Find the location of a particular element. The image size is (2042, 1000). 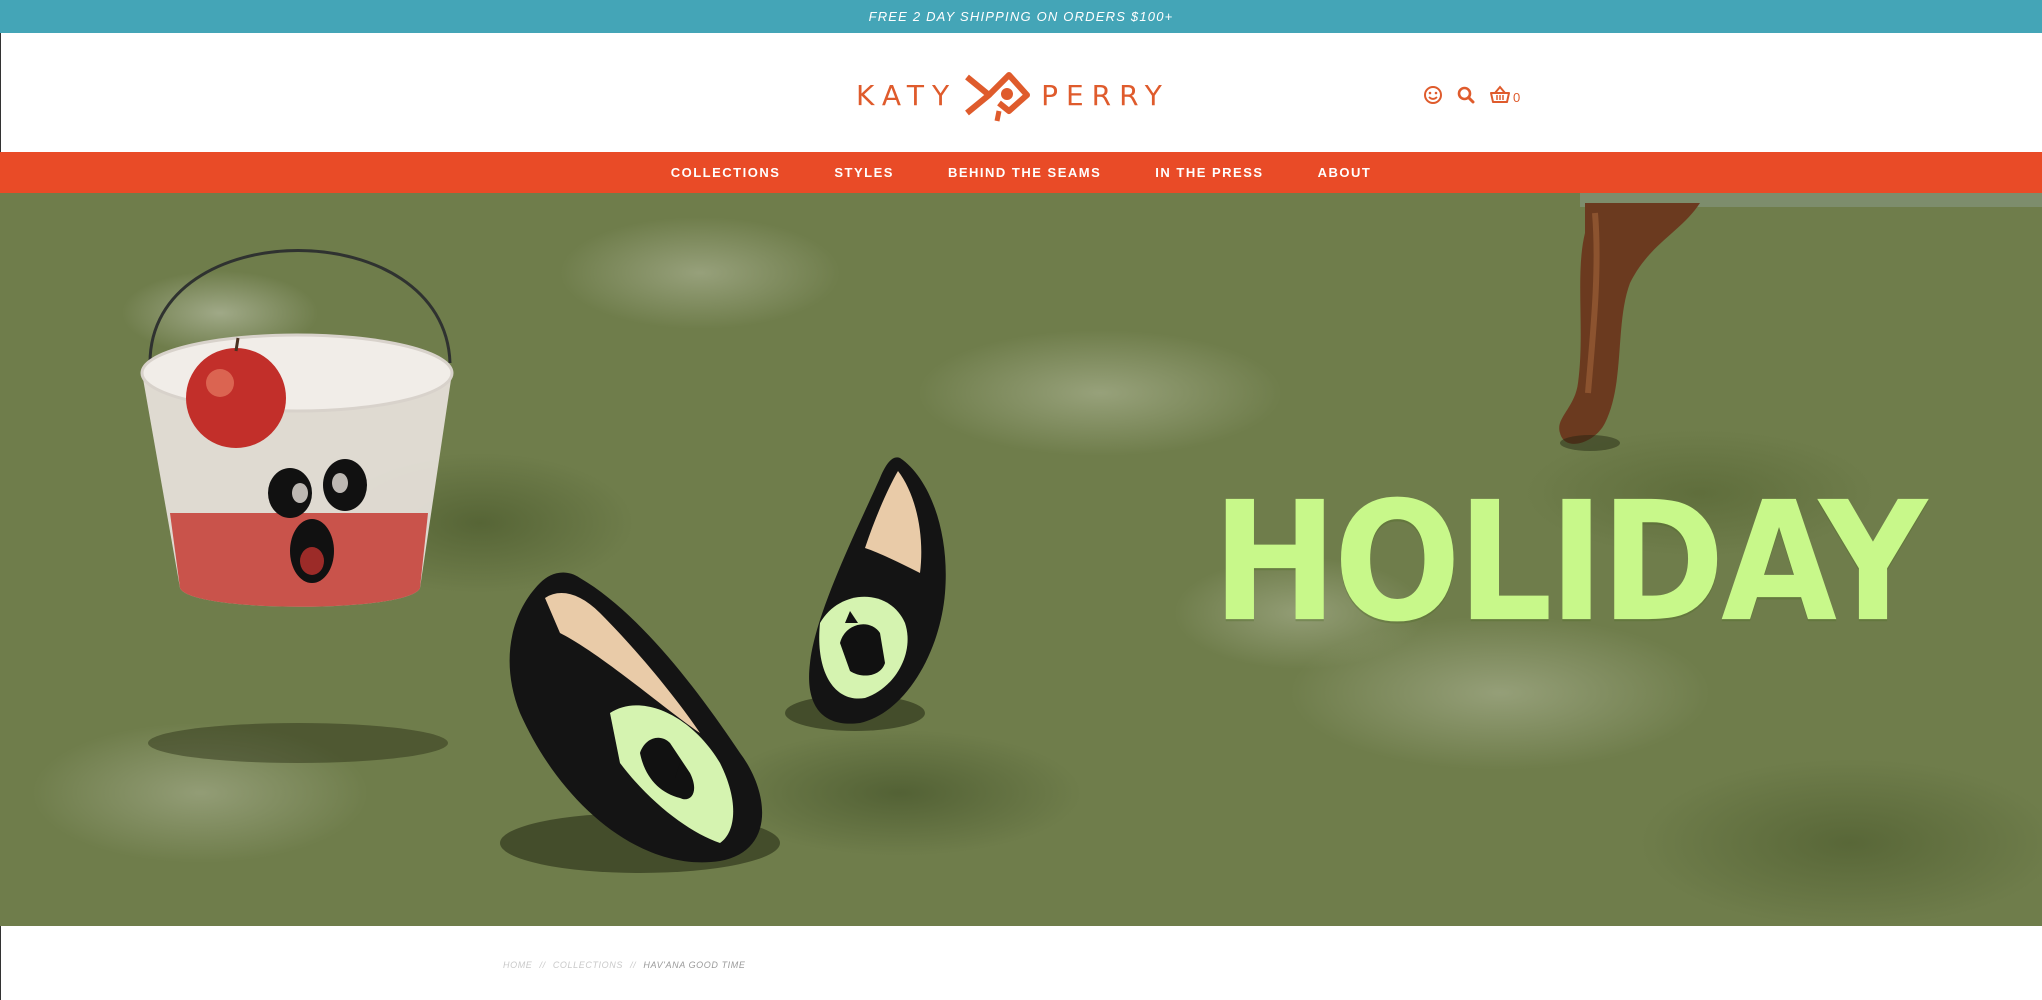

cart-count: 0 is located at coordinates (1517, 97).